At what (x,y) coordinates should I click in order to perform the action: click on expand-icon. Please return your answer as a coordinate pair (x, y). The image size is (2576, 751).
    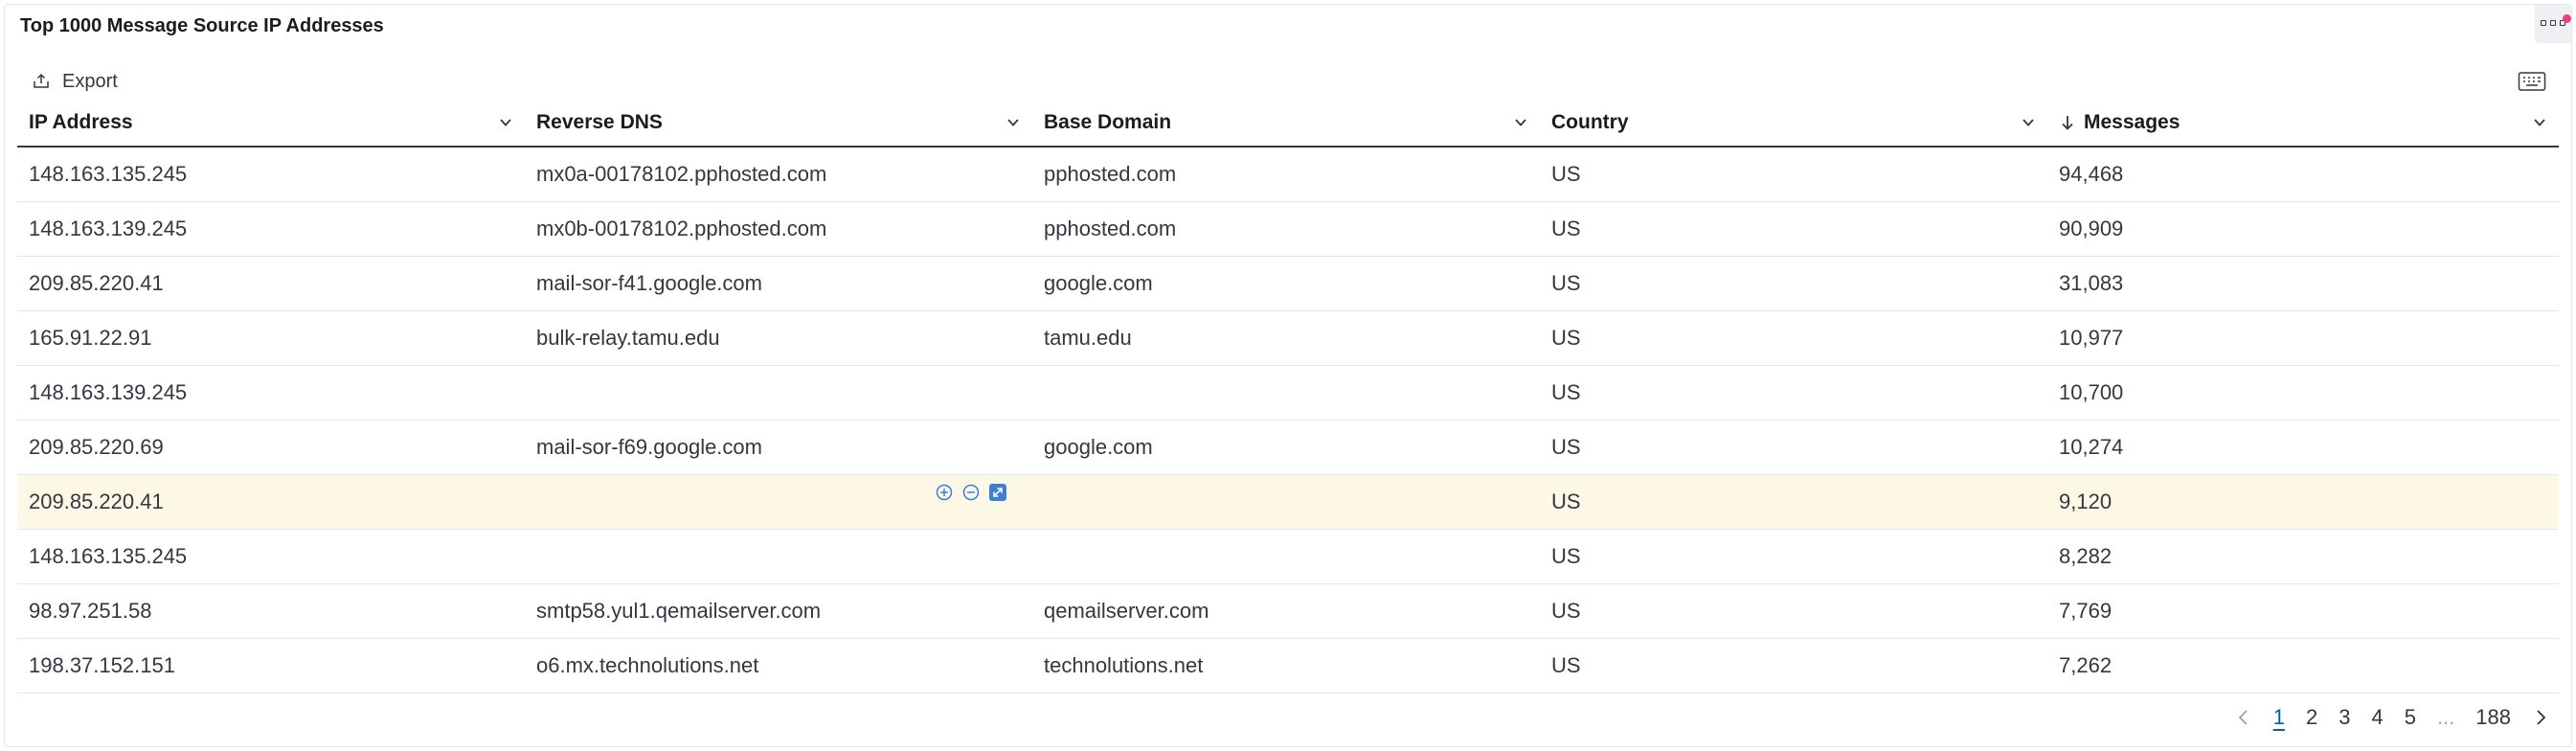
    Looking at the image, I should click on (998, 493).